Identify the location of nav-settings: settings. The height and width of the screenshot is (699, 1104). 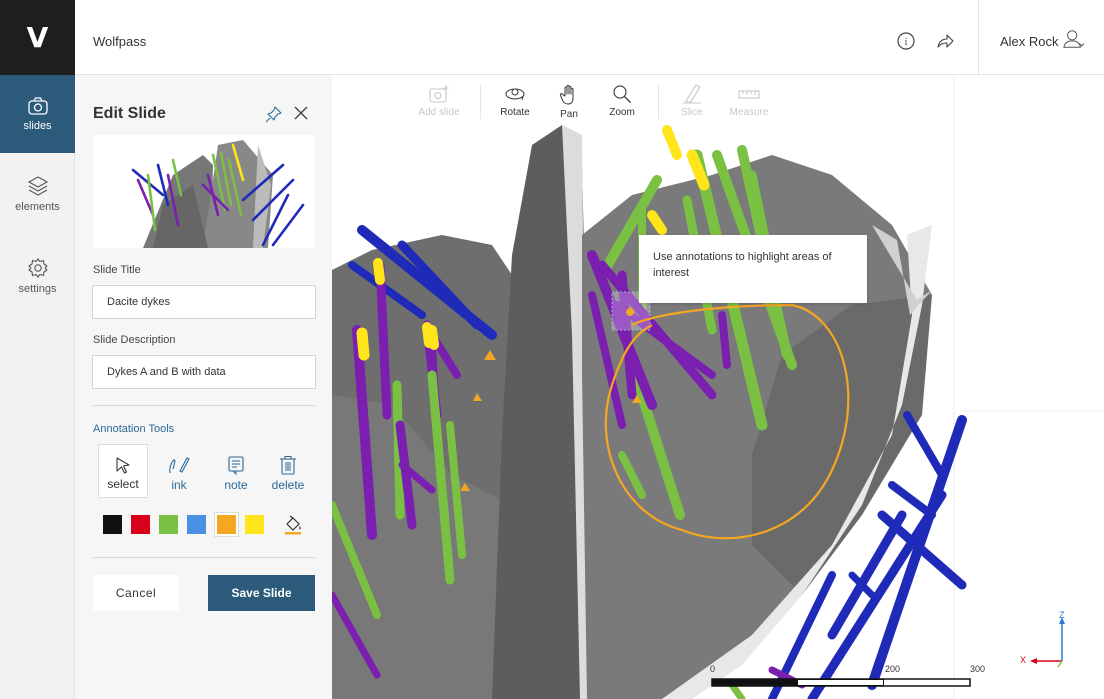
(37, 276).